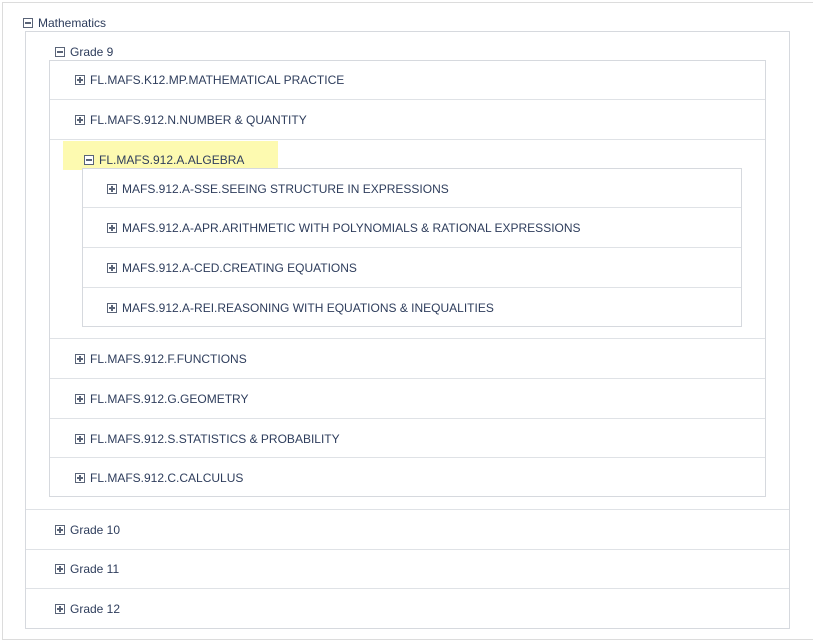 This screenshot has height=642, width=816. Describe the element at coordinates (95, 568) in the screenshot. I see `tree-node-label: Grade 11` at that location.